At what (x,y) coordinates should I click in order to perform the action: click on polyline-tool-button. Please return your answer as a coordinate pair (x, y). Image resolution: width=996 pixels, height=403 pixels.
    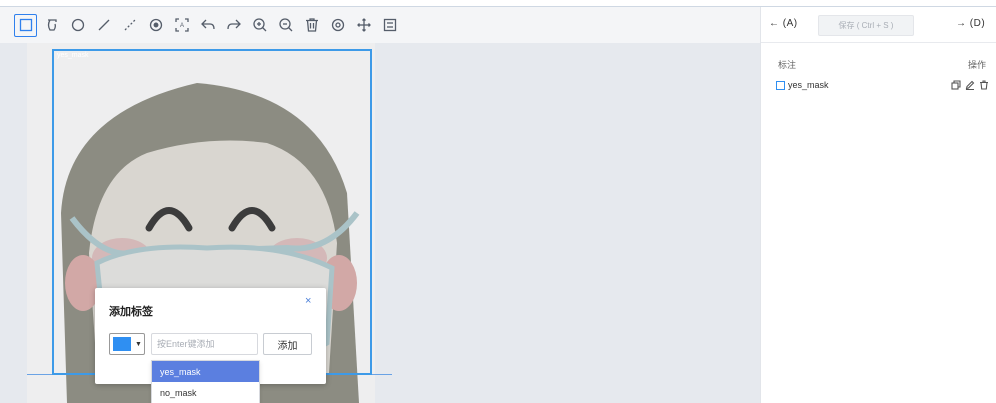
    Looking at the image, I should click on (129, 25).